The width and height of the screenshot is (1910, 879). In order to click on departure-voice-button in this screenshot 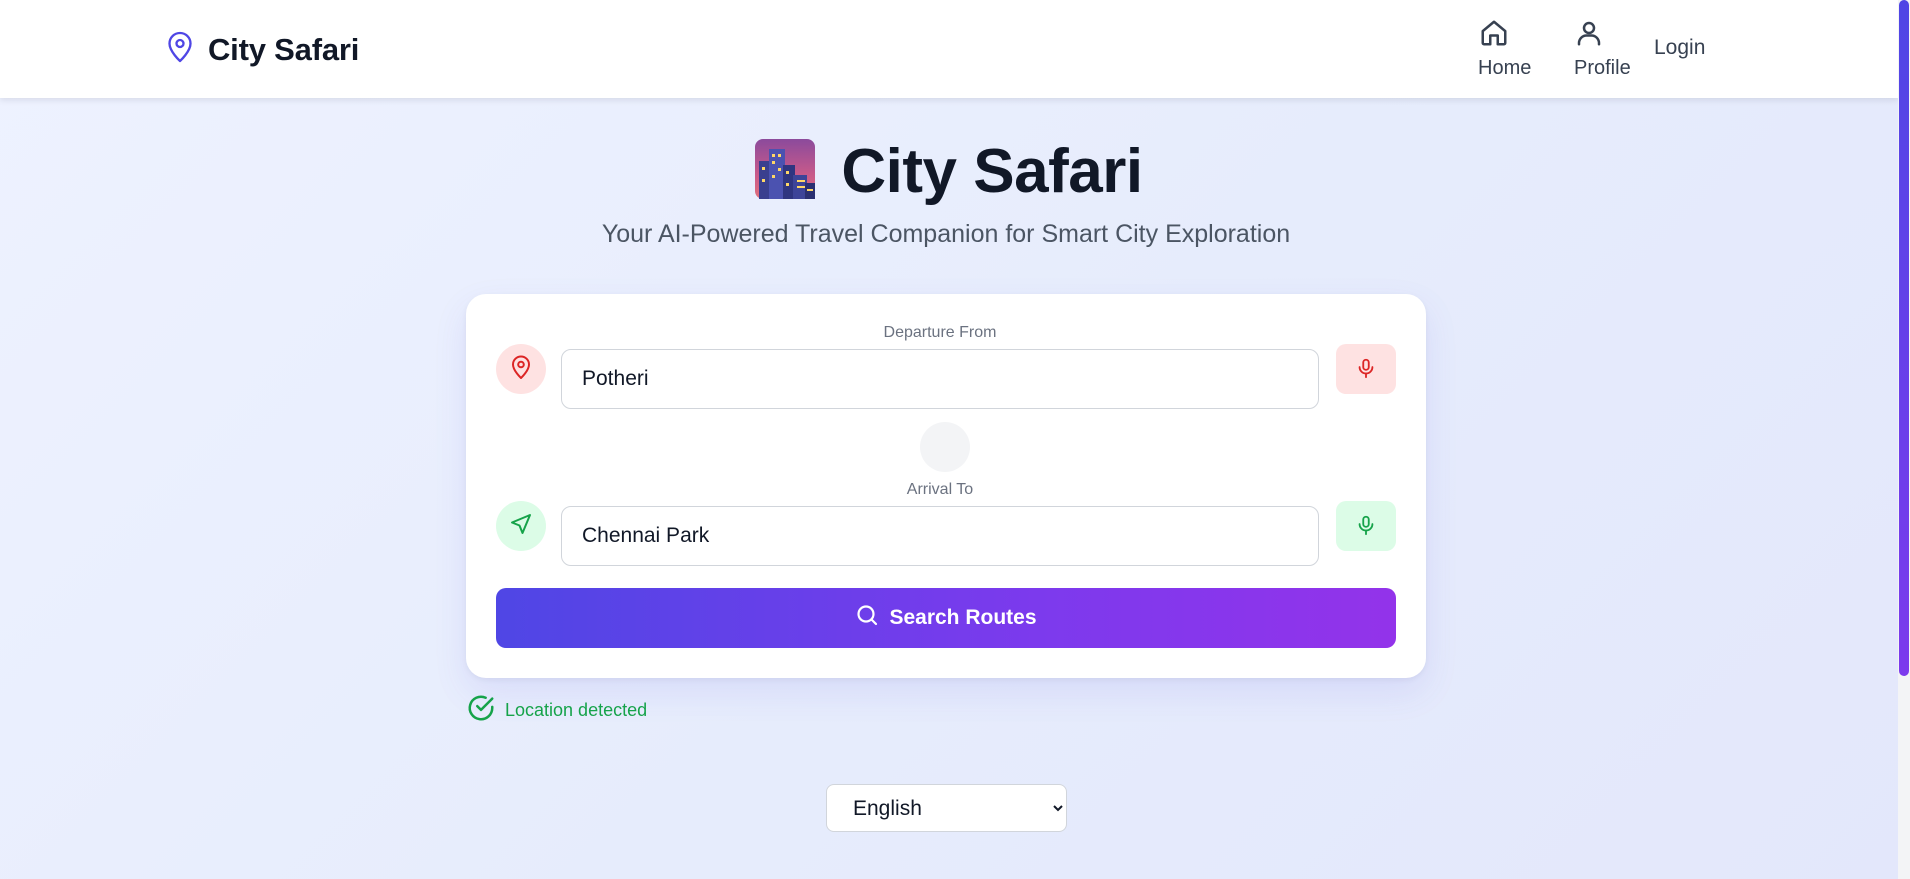, I will do `click(1366, 369)`.